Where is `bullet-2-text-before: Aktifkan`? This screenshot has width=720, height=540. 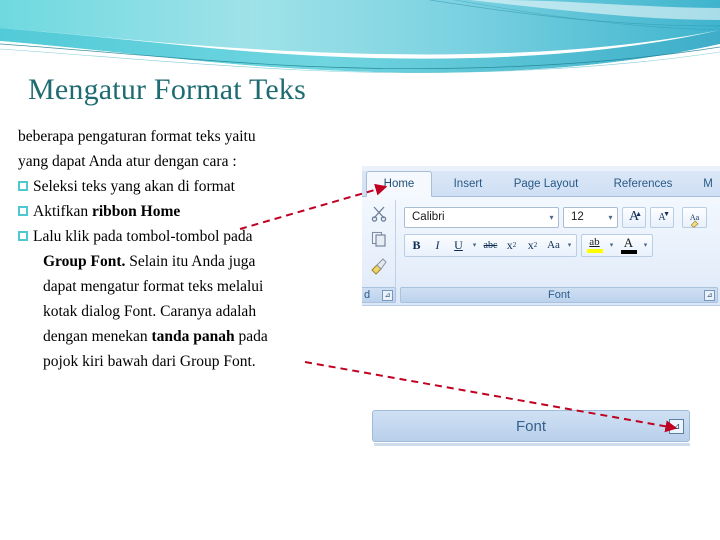 bullet-2-text-before: Aktifkan is located at coordinates (62, 211).